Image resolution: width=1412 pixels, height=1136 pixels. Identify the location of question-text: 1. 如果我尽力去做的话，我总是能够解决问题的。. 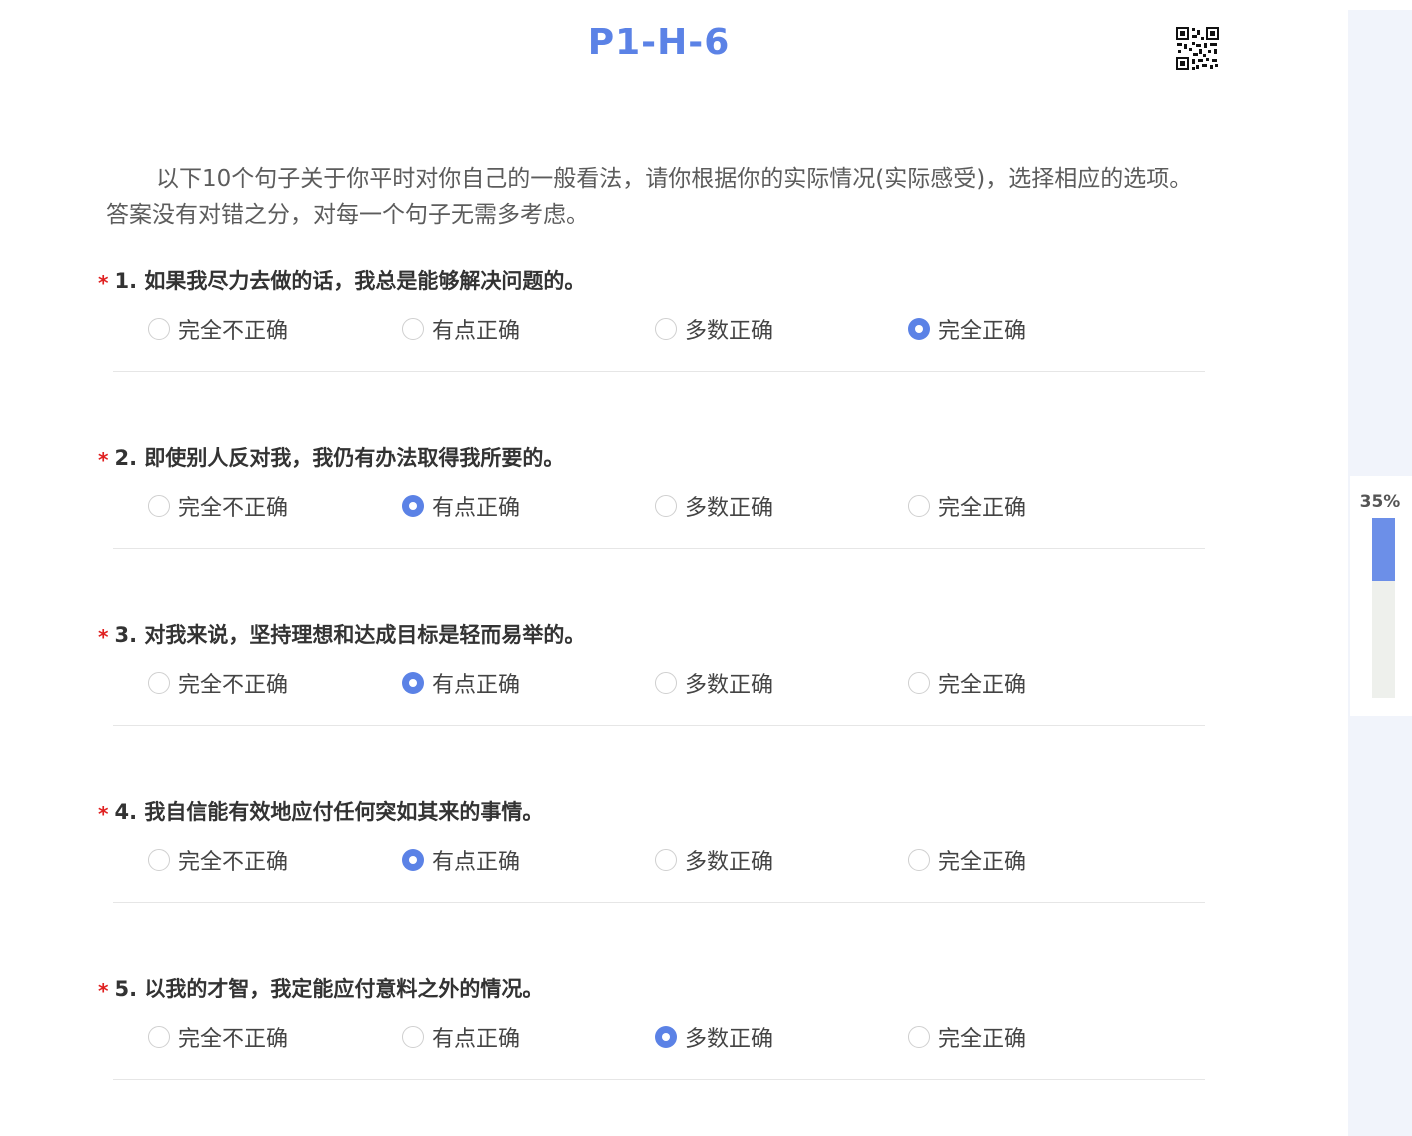
(350, 281).